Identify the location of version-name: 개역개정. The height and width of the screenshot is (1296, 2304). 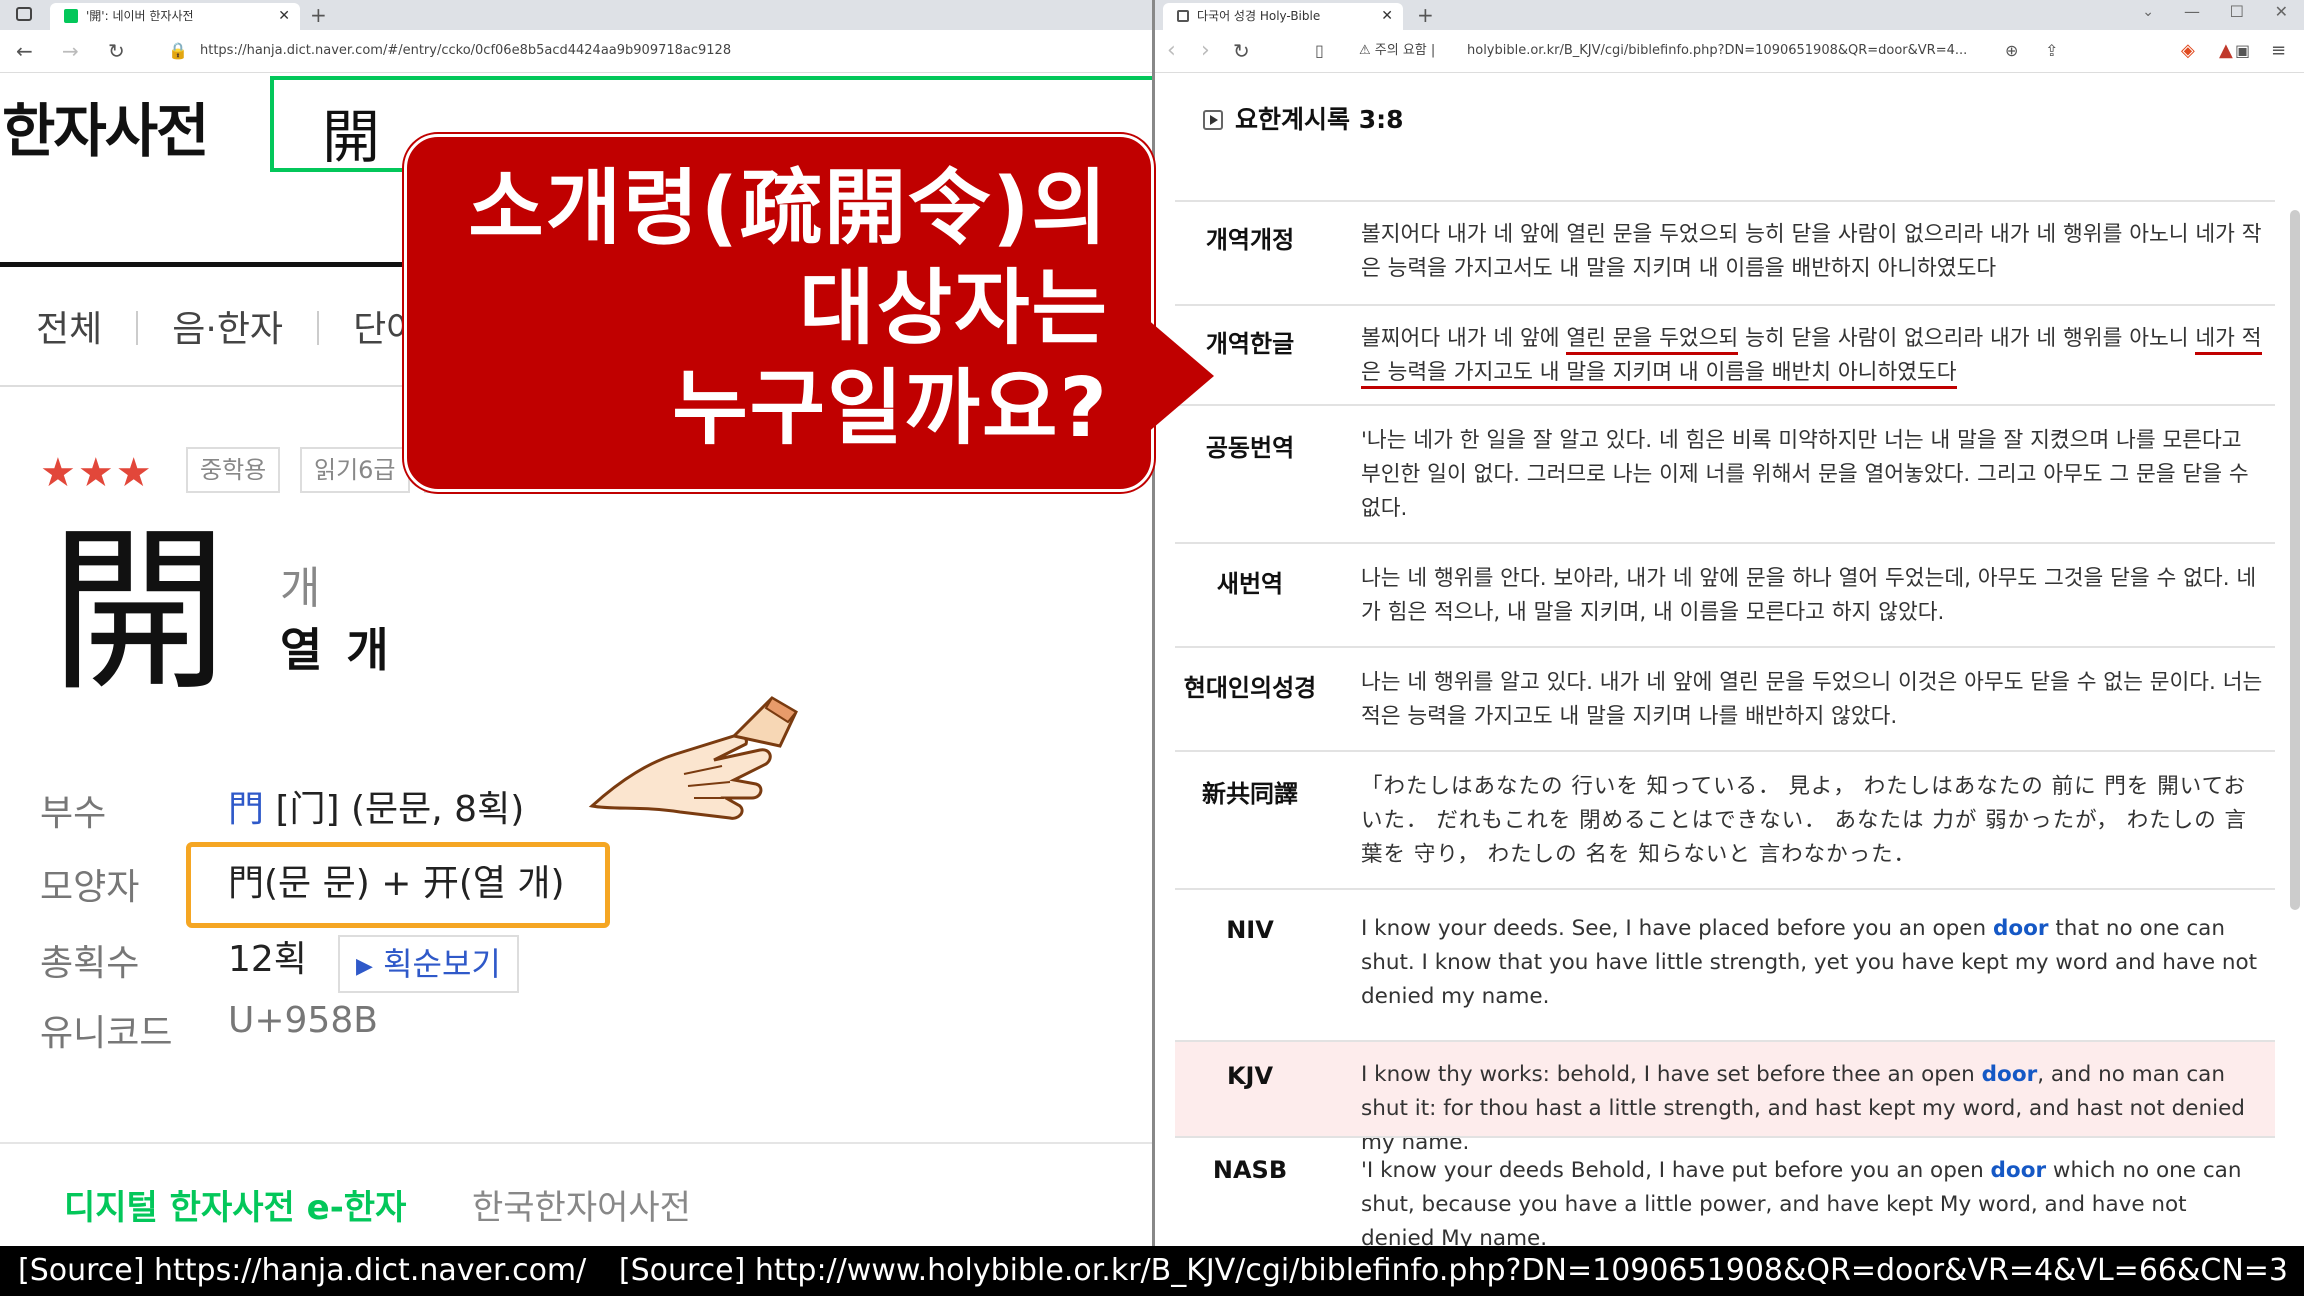
(1250, 240).